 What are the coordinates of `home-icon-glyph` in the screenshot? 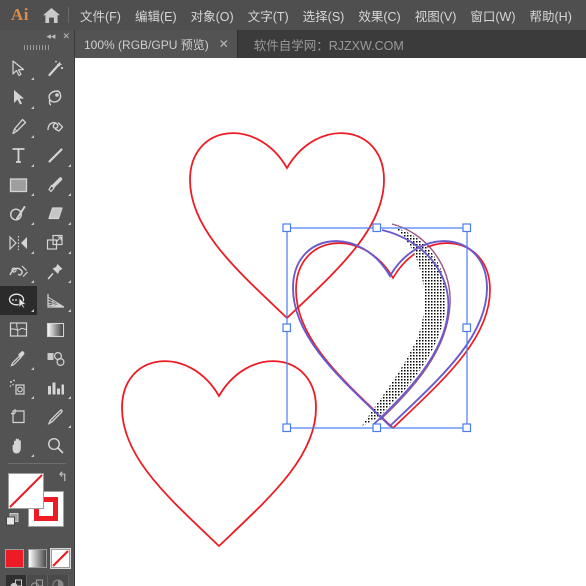 It's located at (51, 15).